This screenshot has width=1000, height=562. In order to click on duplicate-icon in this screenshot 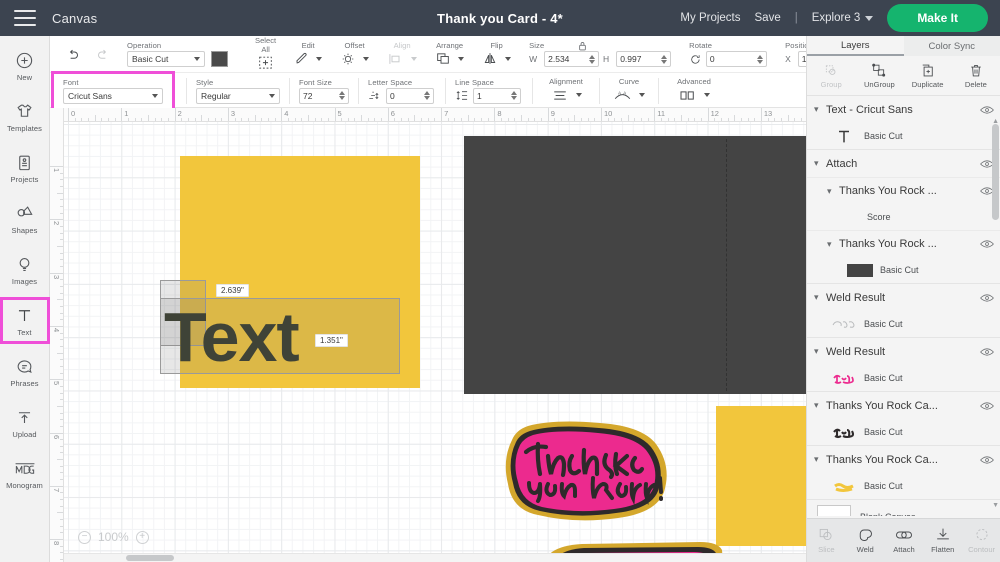, I will do `click(927, 70)`.